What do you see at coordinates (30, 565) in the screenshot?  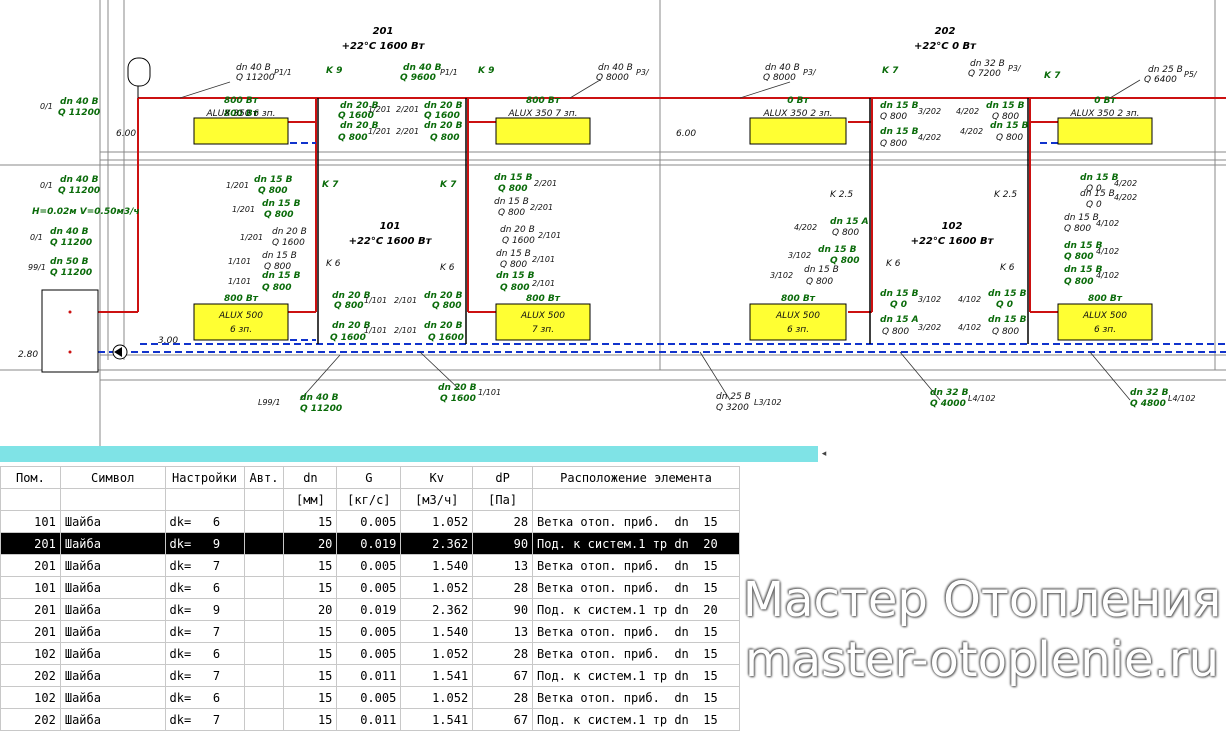 I see `table-cell: 201` at bounding box center [30, 565].